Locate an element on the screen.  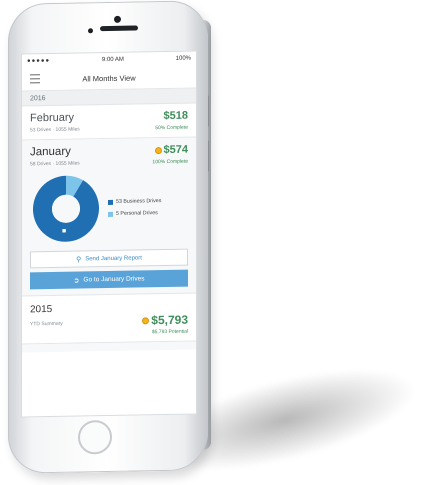
drives-chart: ■ 53 Business Drives 5 Personal Drives is located at coordinates (109, 208).